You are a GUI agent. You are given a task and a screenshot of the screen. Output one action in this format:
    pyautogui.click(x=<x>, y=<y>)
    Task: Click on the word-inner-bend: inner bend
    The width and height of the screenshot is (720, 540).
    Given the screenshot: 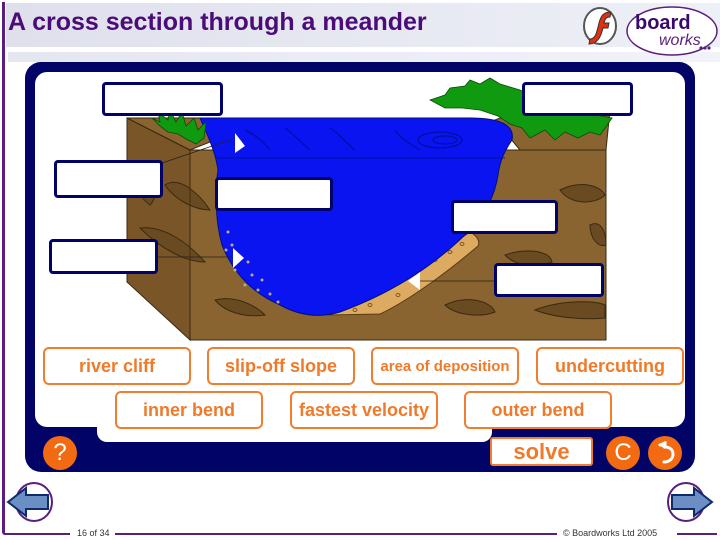 What is the action you would take?
    pyautogui.click(x=189, y=410)
    